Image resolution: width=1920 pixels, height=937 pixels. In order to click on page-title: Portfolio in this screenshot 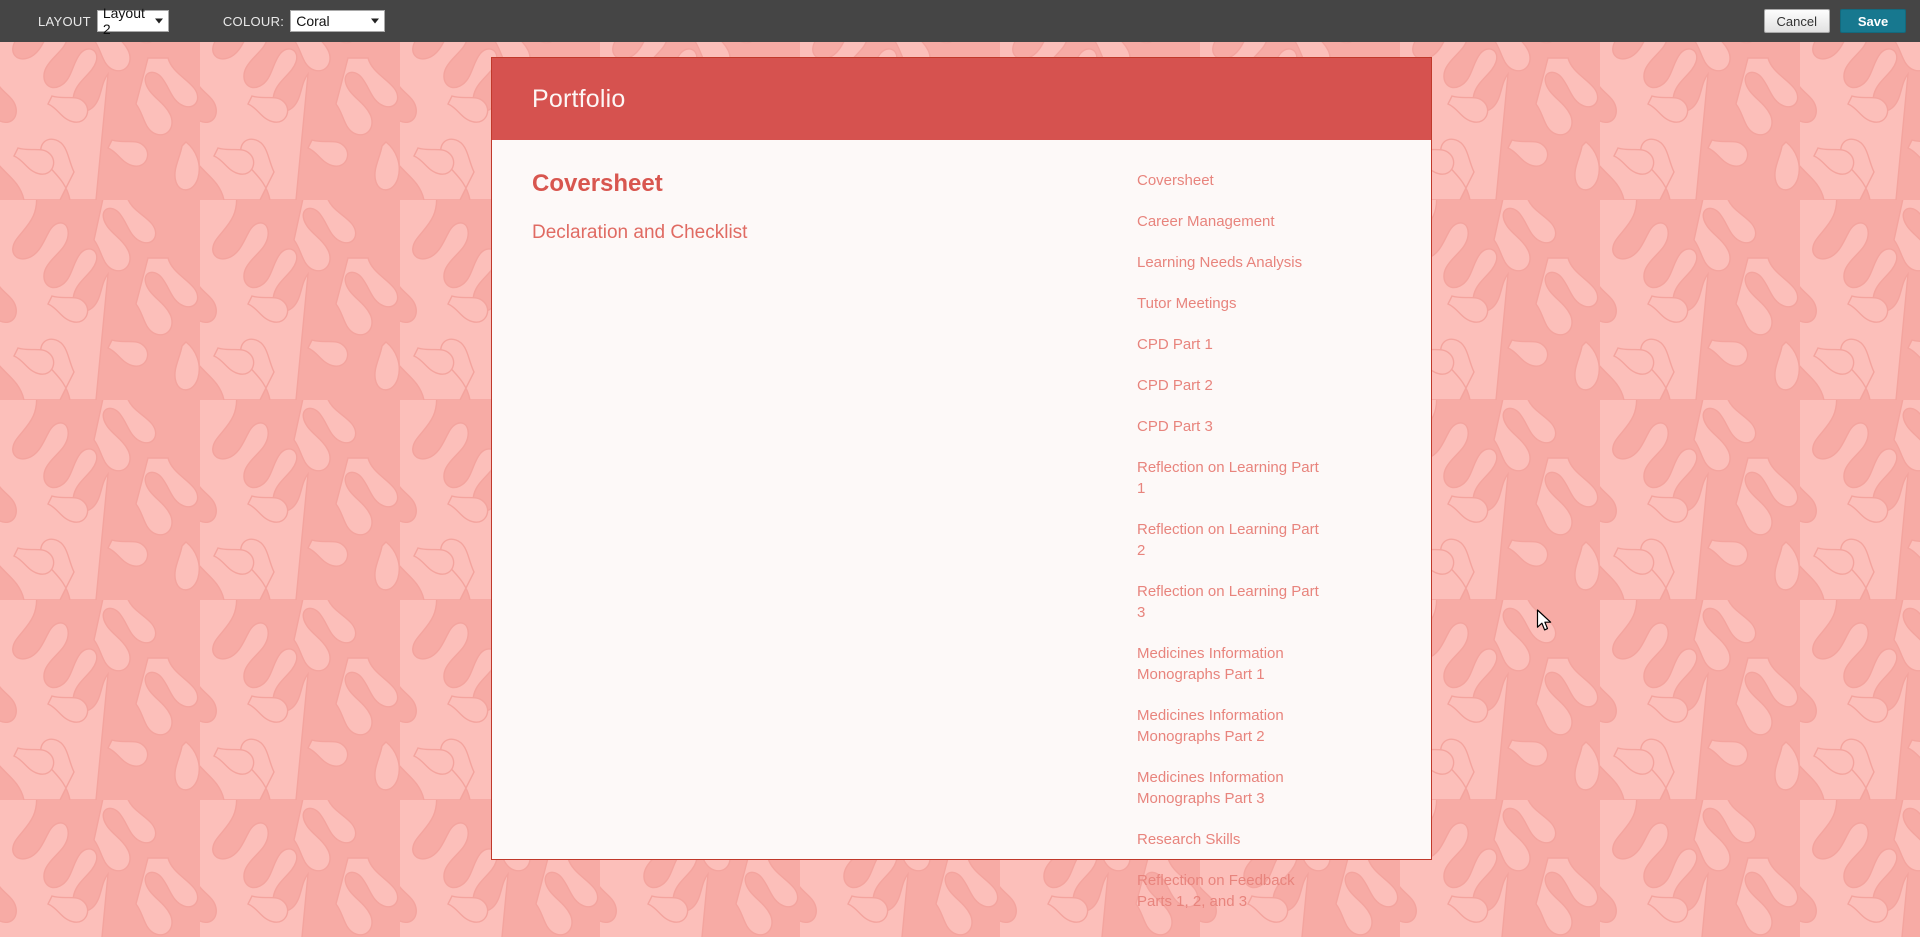, I will do `click(579, 98)`.